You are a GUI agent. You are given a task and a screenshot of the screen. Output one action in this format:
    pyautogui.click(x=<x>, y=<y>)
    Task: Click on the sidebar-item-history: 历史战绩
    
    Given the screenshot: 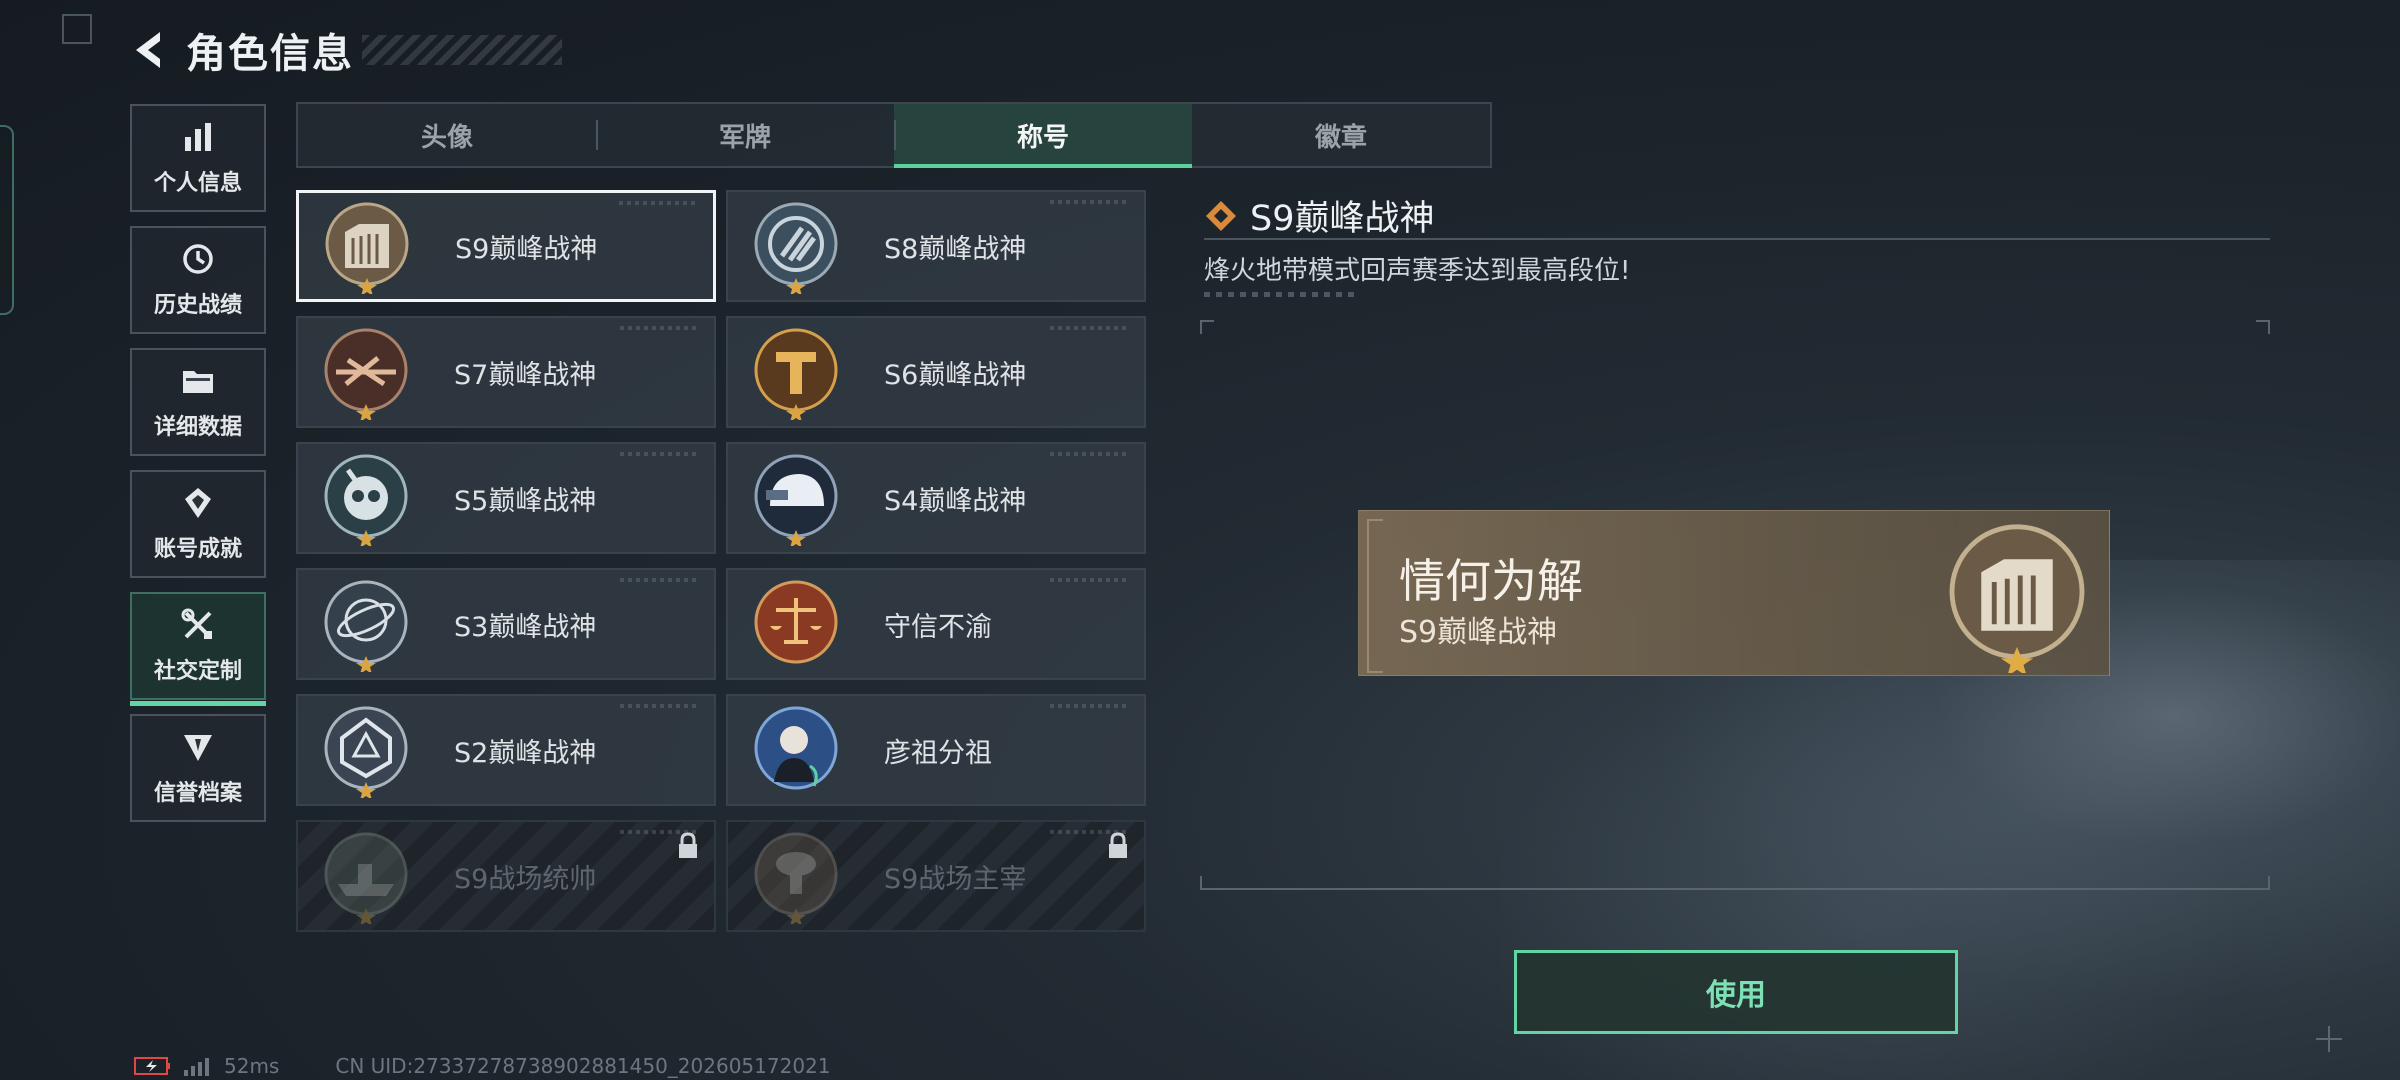 What is the action you would take?
    pyautogui.click(x=198, y=280)
    